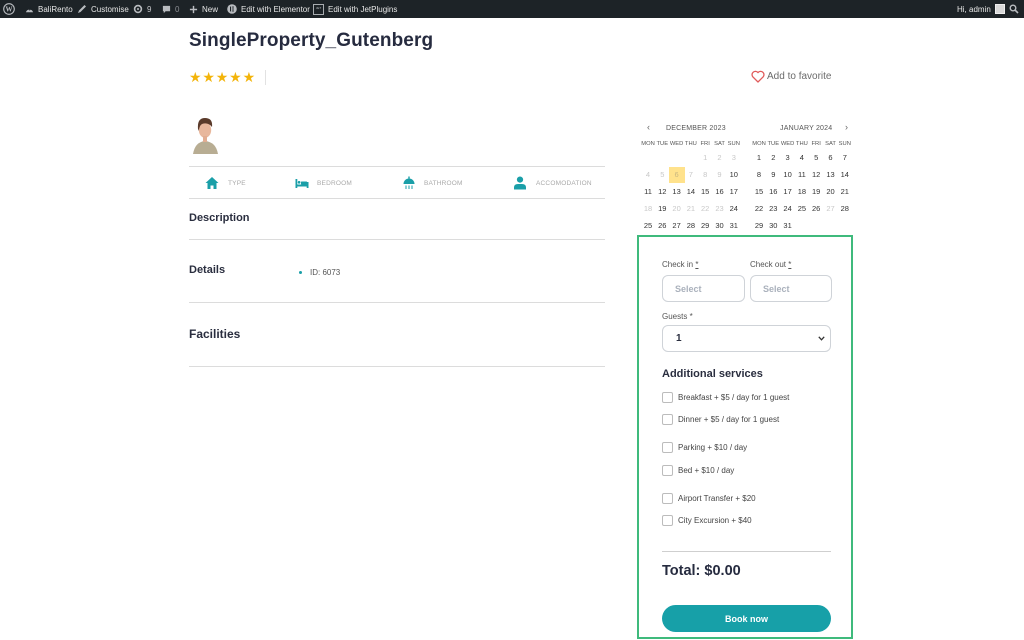 The image size is (1024, 640). What do you see at coordinates (55, 9) in the screenshot?
I see `site-name: BaliRento` at bounding box center [55, 9].